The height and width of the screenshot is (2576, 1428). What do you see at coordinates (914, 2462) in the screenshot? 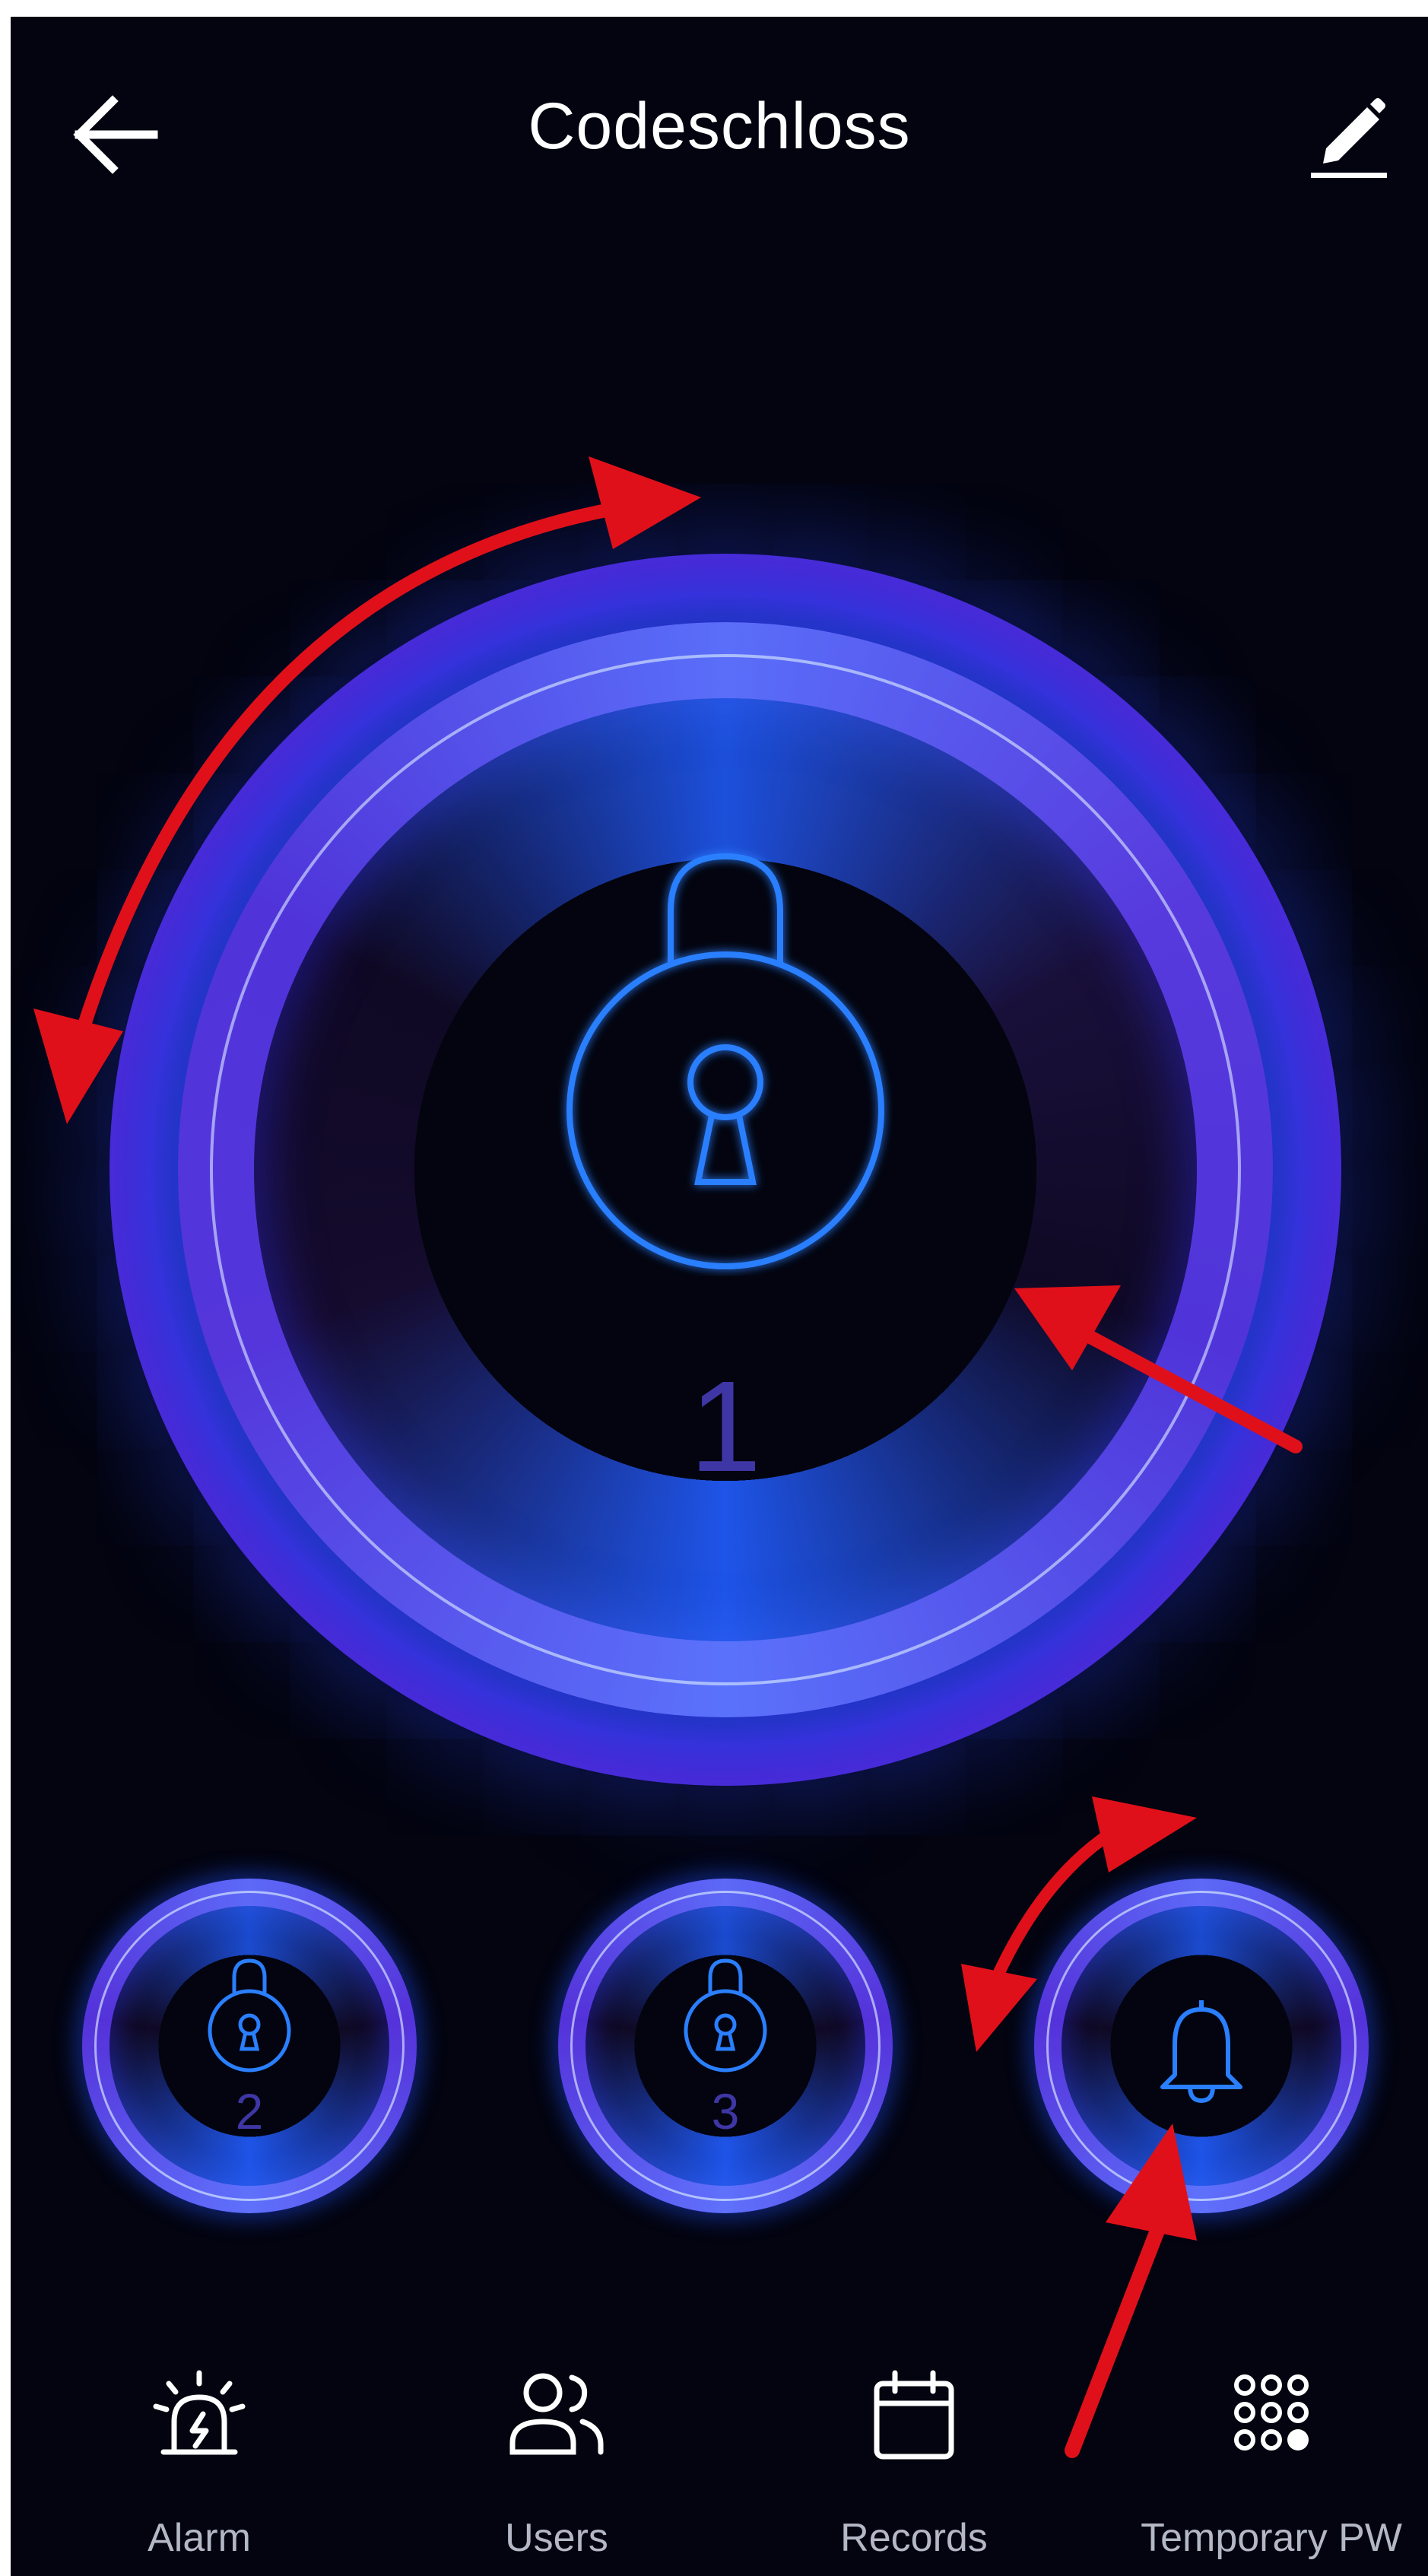
I see `nav-records: Records` at bounding box center [914, 2462].